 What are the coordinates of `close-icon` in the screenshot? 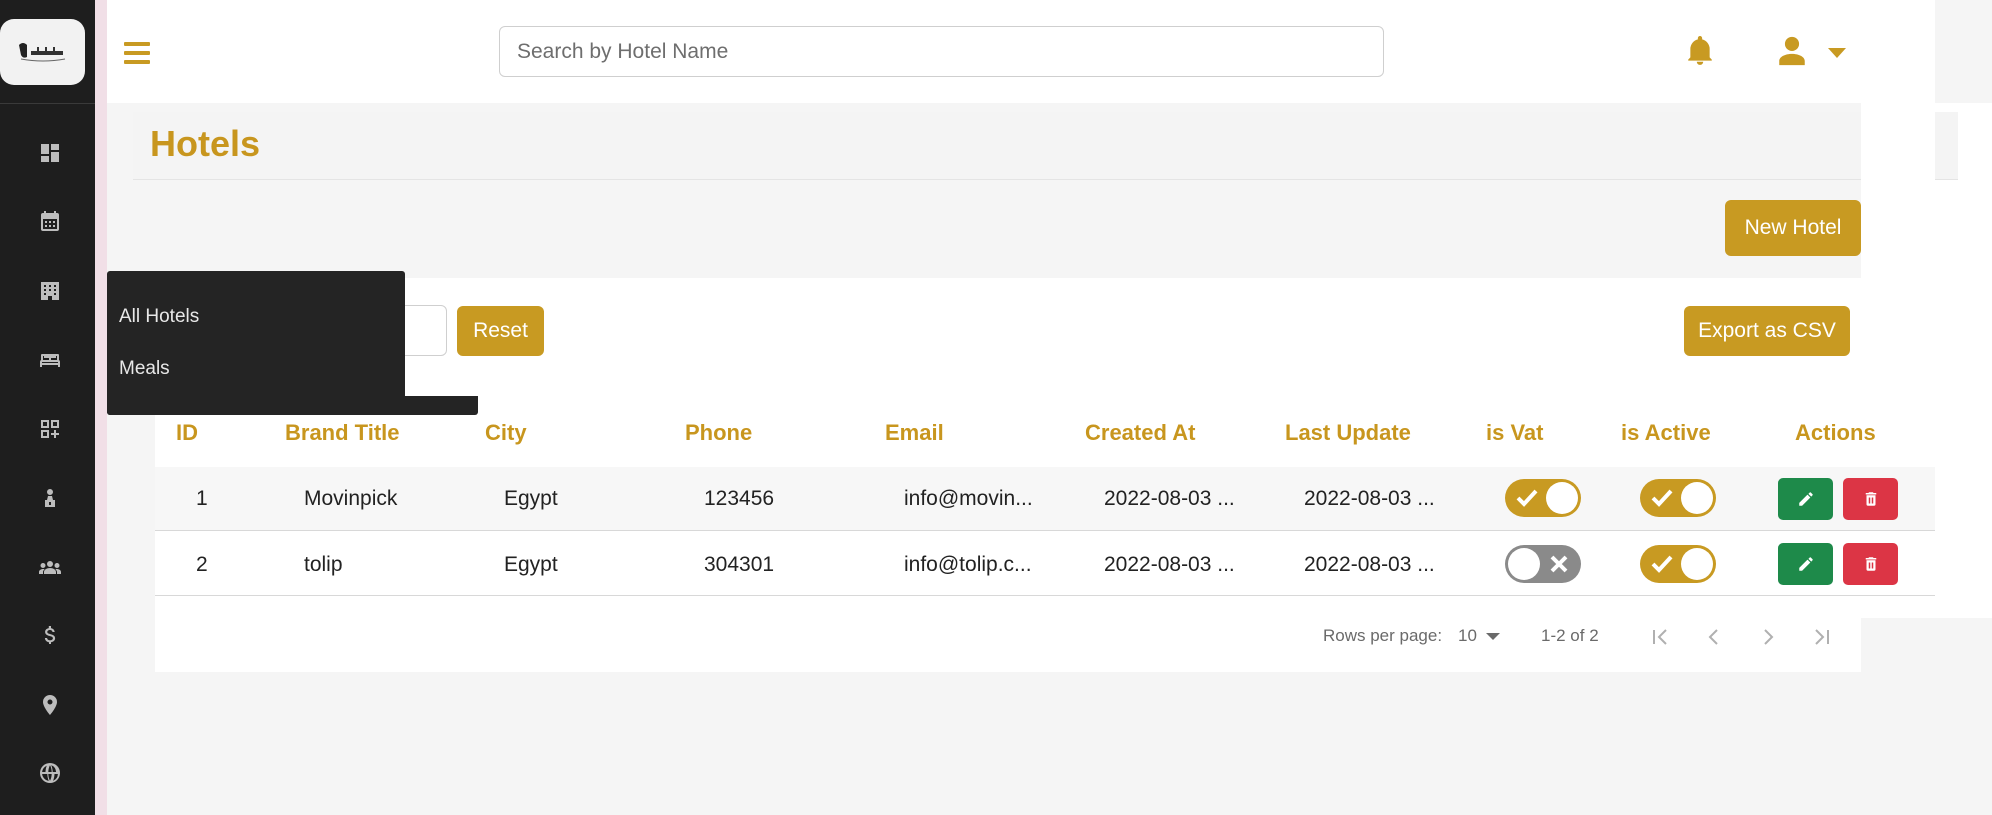 It's located at (1559, 564).